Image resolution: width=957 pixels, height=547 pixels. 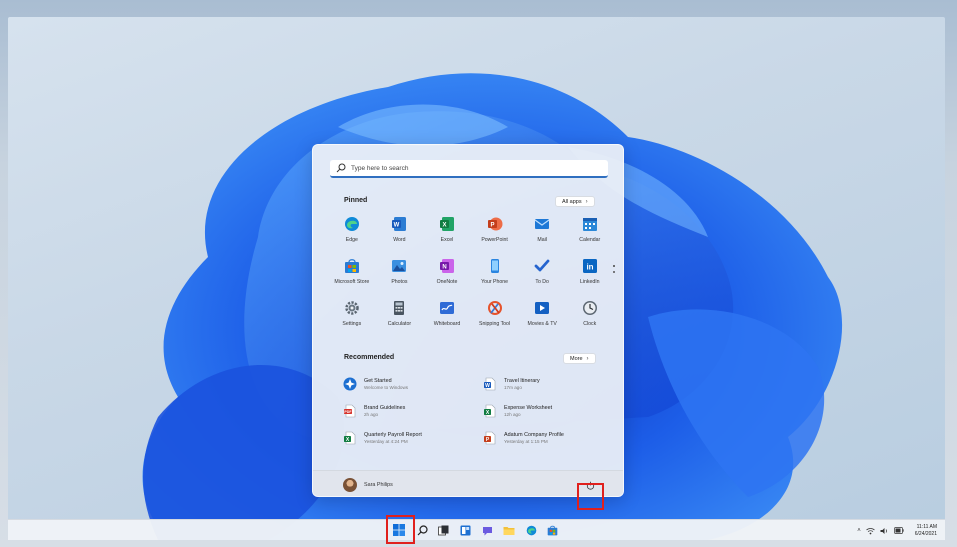 I want to click on calendar-icon, so click(x=589, y=224).